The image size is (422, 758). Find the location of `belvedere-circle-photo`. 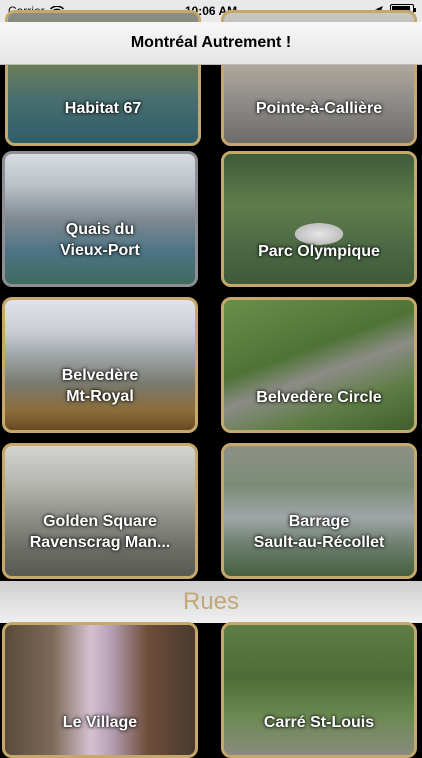

belvedere-circle-photo is located at coordinates (319, 365).